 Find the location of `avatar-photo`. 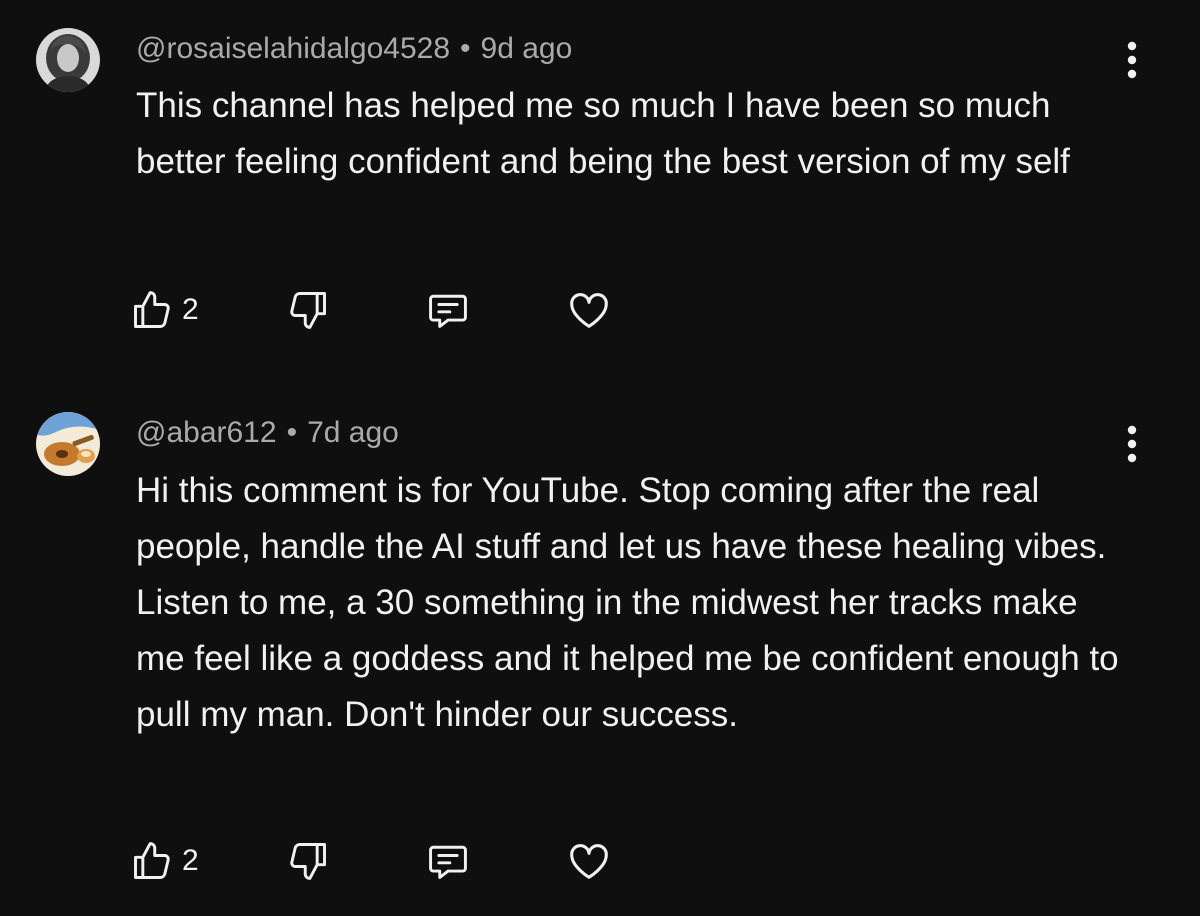

avatar-photo is located at coordinates (68, 60).